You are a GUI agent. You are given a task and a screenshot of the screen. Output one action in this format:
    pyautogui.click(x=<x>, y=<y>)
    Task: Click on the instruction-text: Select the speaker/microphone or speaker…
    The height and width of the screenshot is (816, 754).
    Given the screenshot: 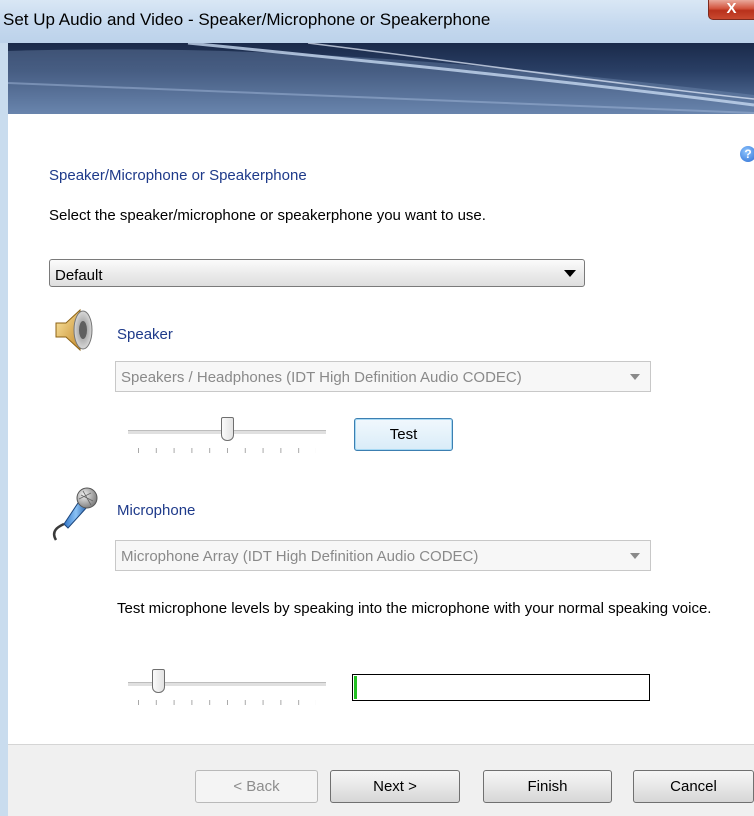 What is the action you would take?
    pyautogui.click(x=267, y=215)
    